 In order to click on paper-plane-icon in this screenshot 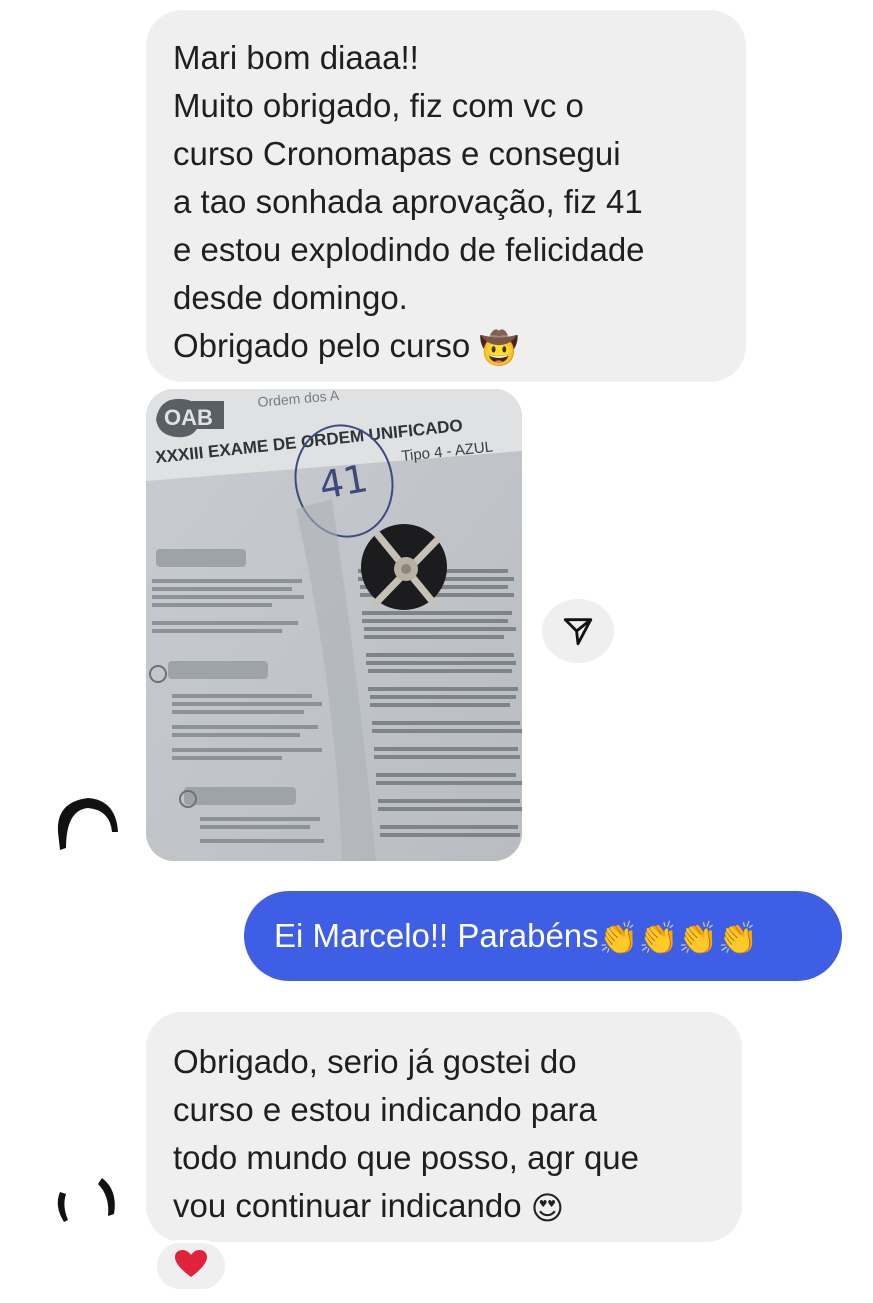, I will do `click(578, 632)`.